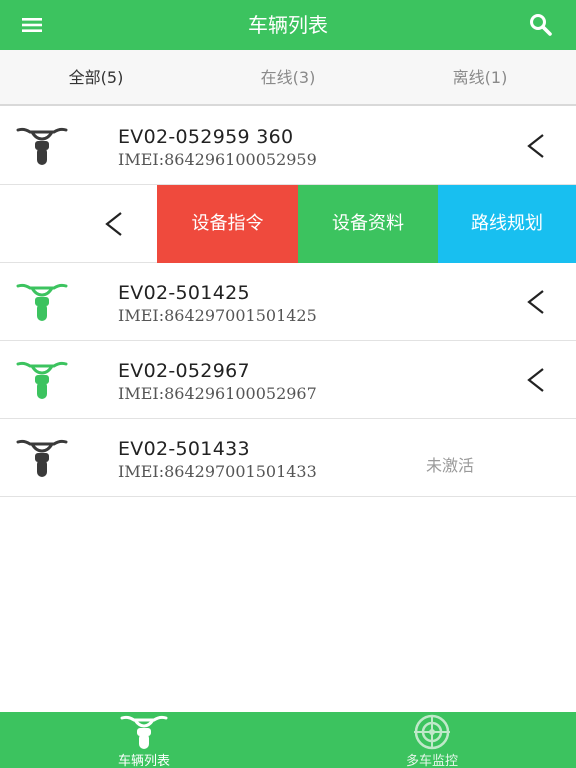 The width and height of the screenshot is (576, 768). I want to click on filter-tabs: 全部(5) 在线(3) 离线(1), so click(288, 78).